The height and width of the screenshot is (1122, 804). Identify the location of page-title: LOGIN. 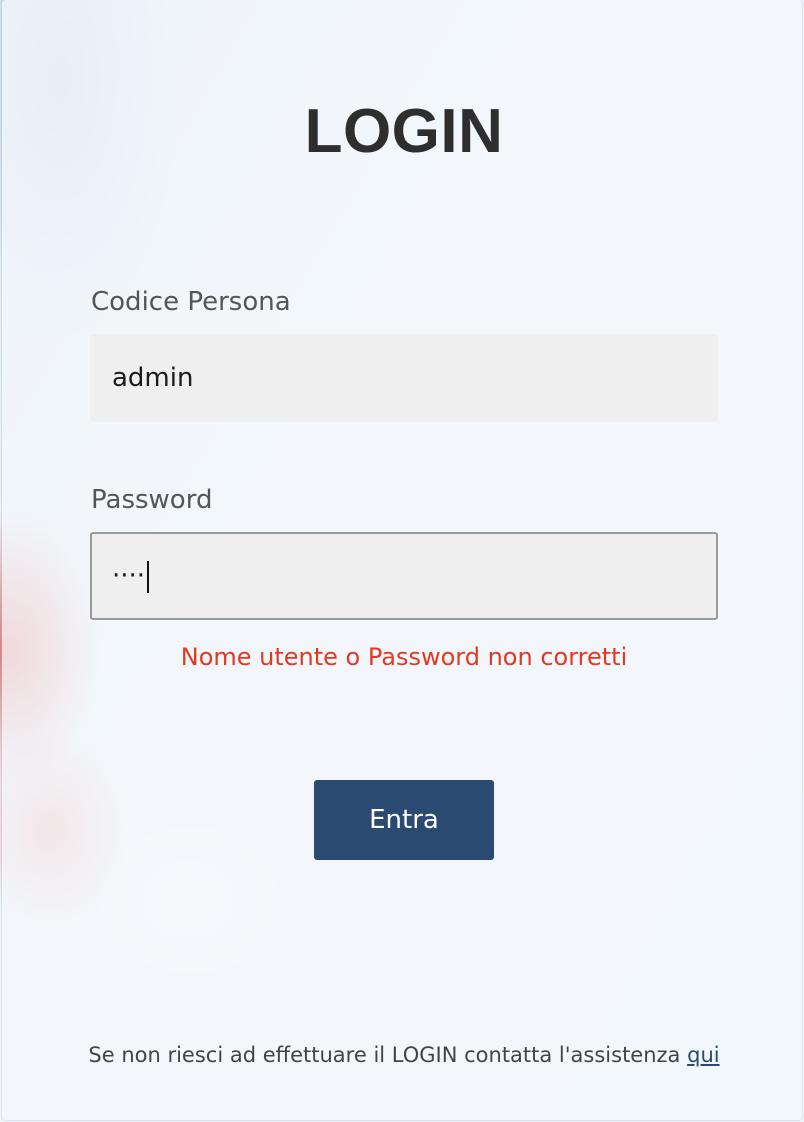
(404, 131).